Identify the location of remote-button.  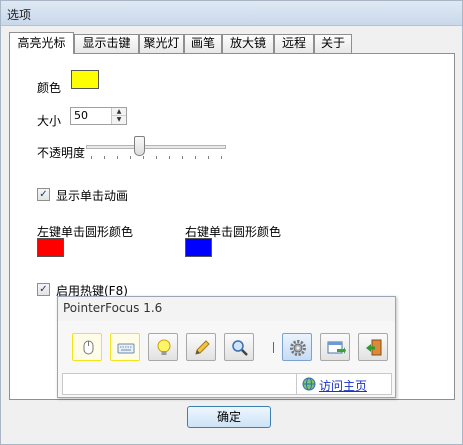
(335, 347).